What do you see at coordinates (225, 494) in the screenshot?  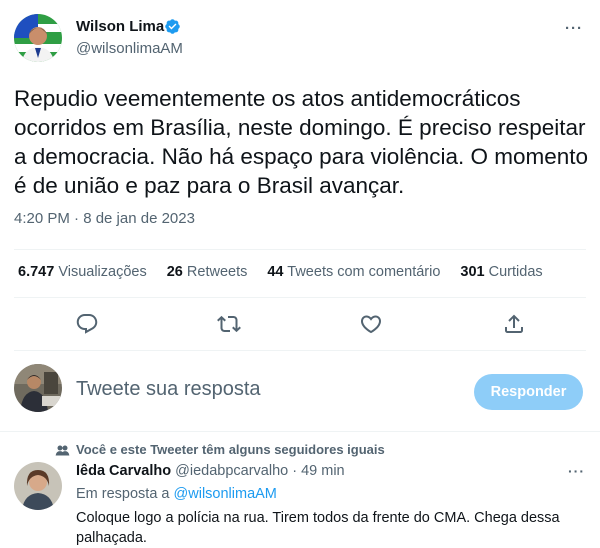 I see `replying-to-handle: @wilsonlimaAM` at bounding box center [225, 494].